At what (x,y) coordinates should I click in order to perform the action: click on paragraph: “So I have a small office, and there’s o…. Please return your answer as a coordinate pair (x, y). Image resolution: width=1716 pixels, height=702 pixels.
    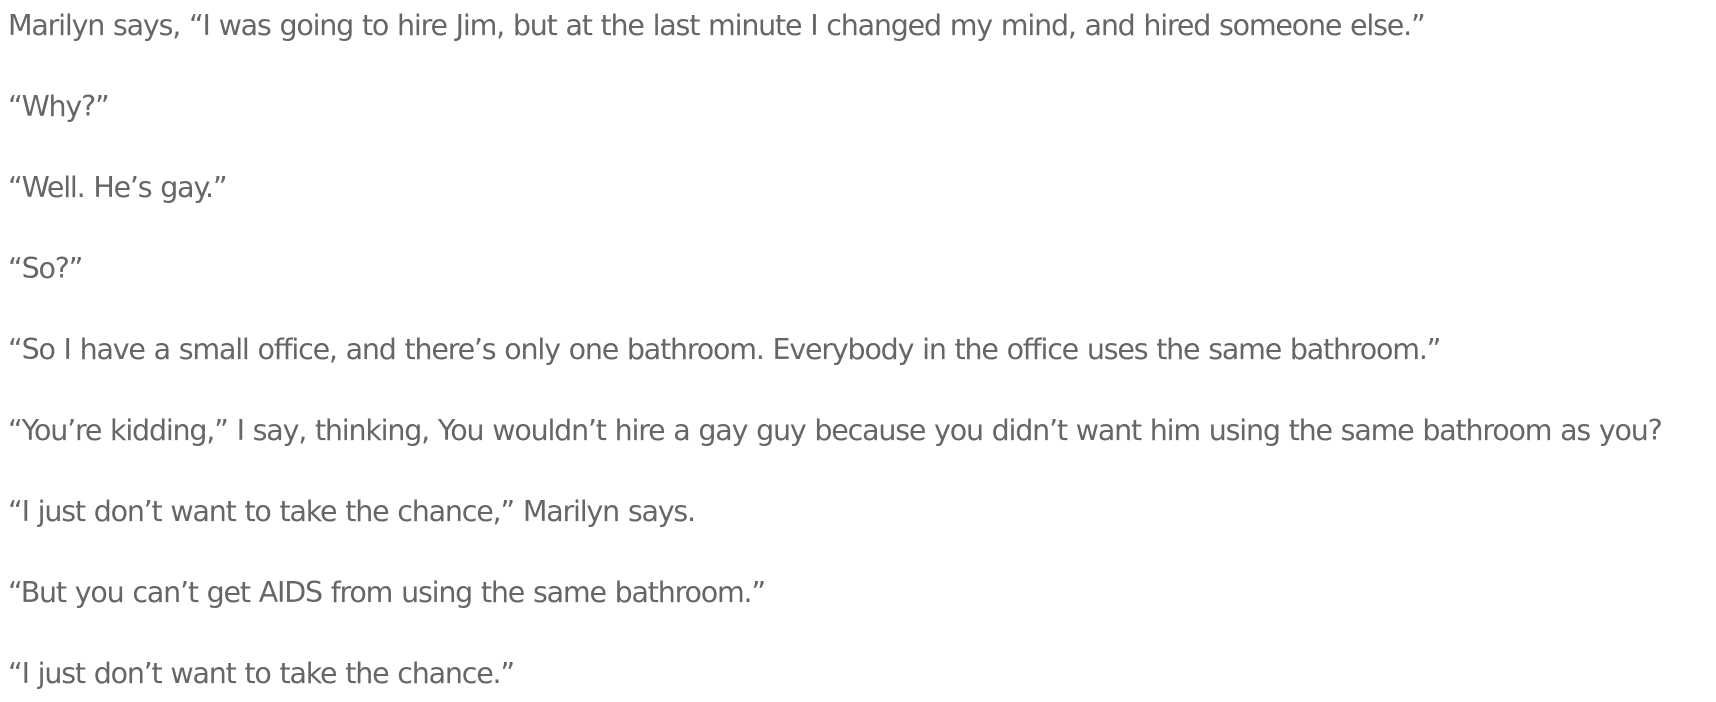
    Looking at the image, I should click on (724, 349).